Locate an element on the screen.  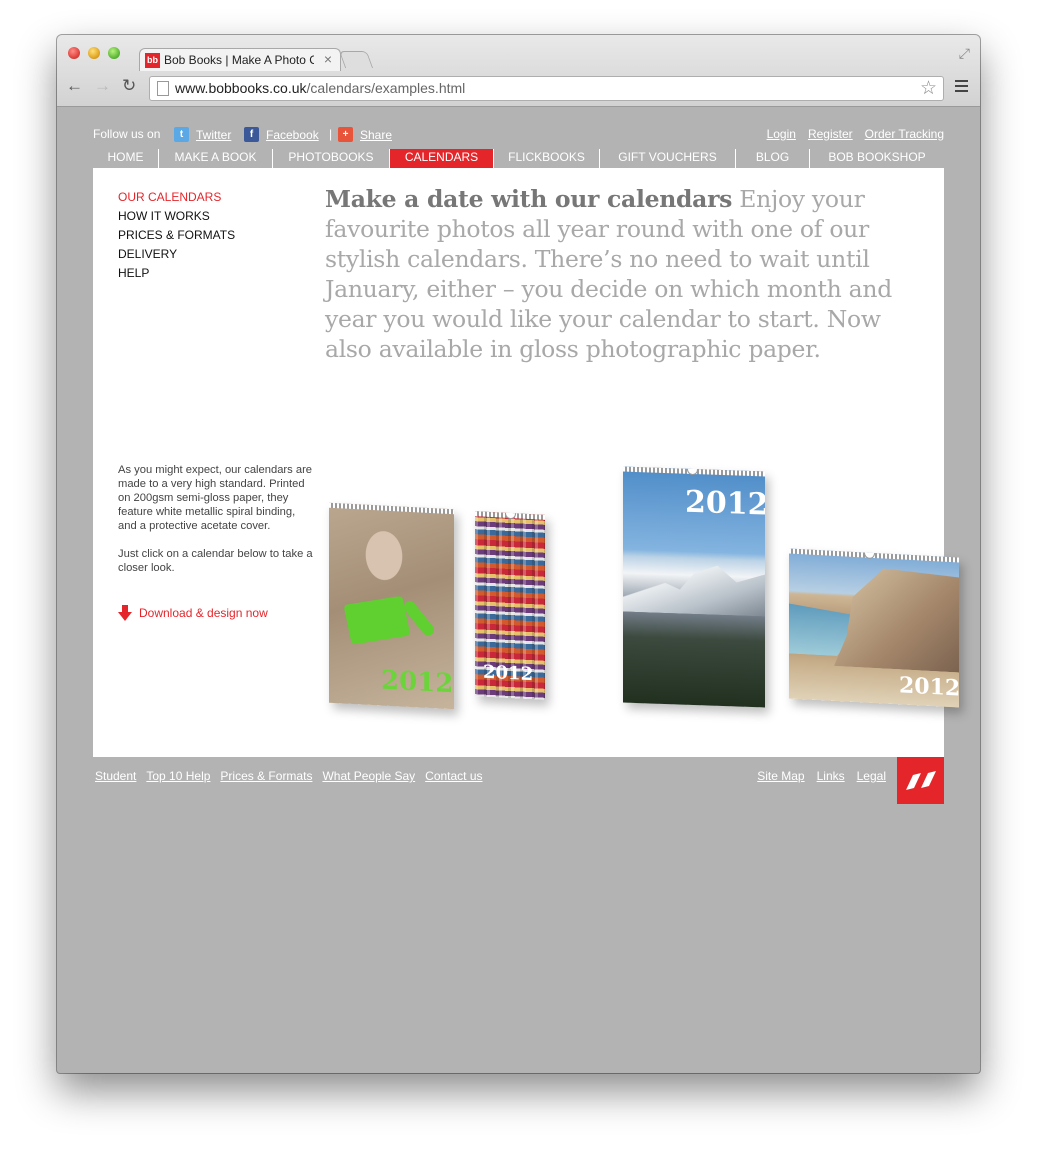
mountain-range is located at coordinates (694, 584).